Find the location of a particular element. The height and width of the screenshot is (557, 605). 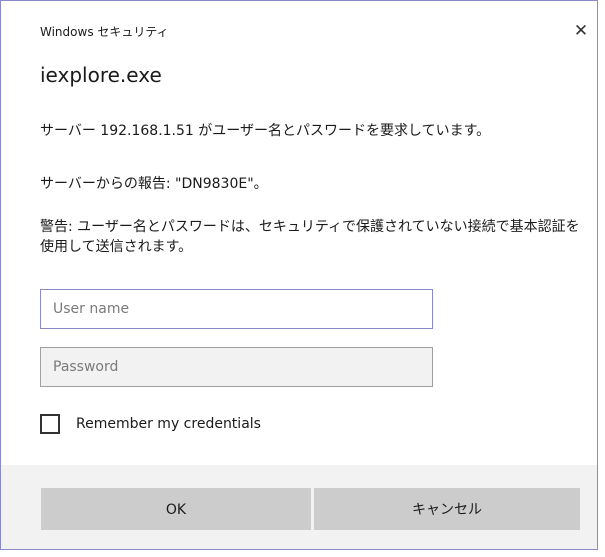

cancel-button: キャンセル is located at coordinates (447, 509).